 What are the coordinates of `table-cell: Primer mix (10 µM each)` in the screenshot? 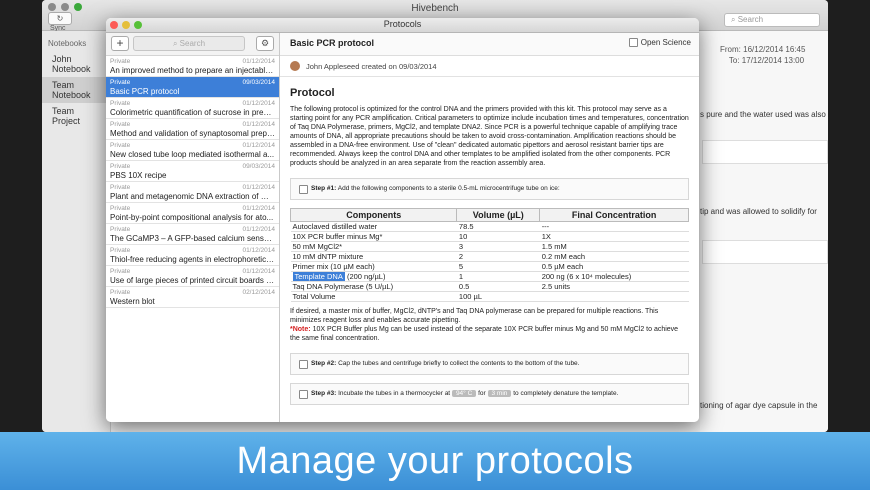 It's located at (373, 266).